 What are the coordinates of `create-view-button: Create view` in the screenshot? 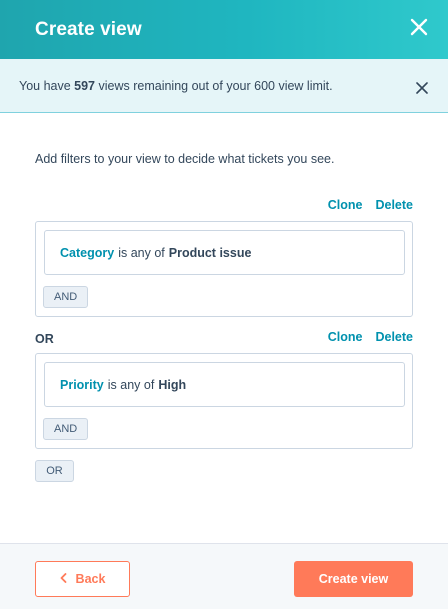 It's located at (353, 579).